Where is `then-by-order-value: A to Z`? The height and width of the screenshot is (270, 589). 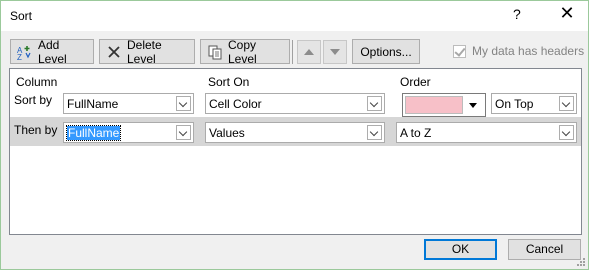
then-by-order-value: A to Z is located at coordinates (416, 133).